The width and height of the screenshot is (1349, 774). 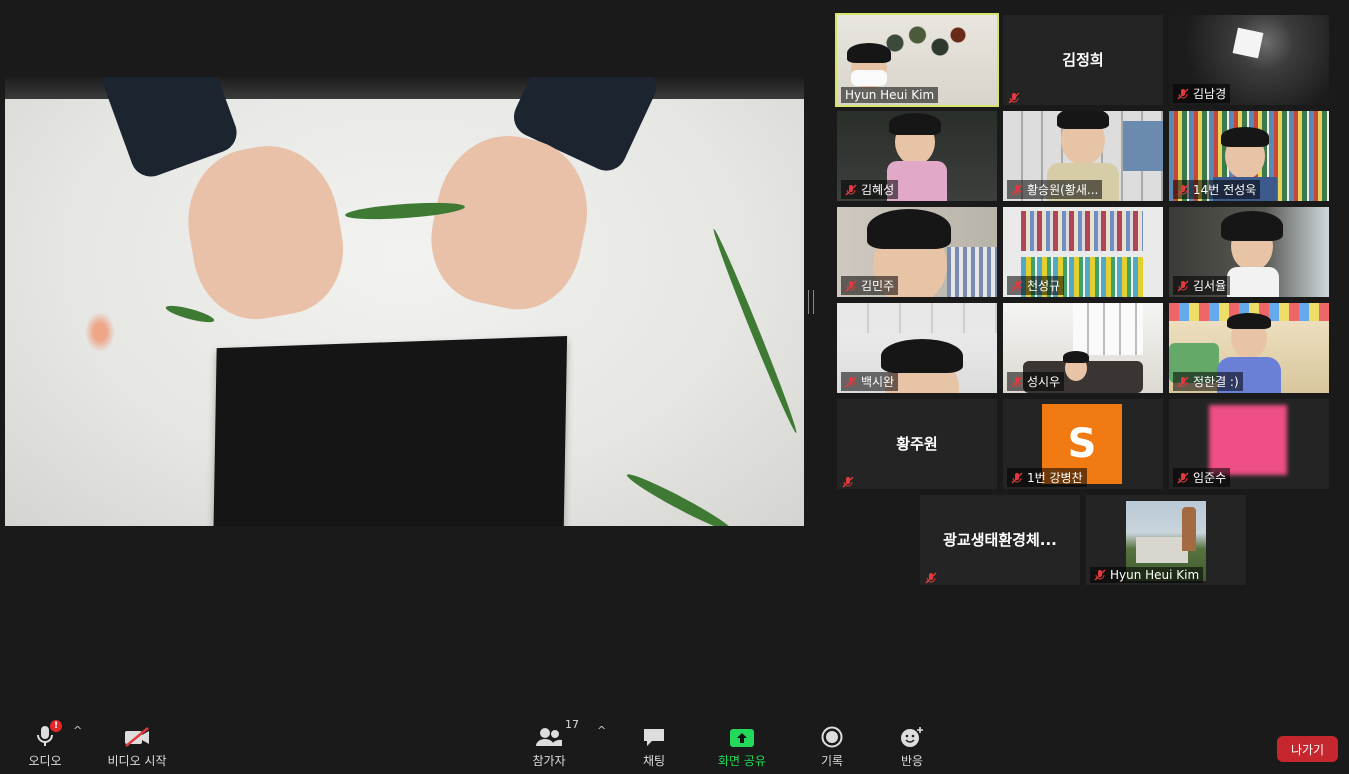 I want to click on record-icon, so click(x=832, y=737).